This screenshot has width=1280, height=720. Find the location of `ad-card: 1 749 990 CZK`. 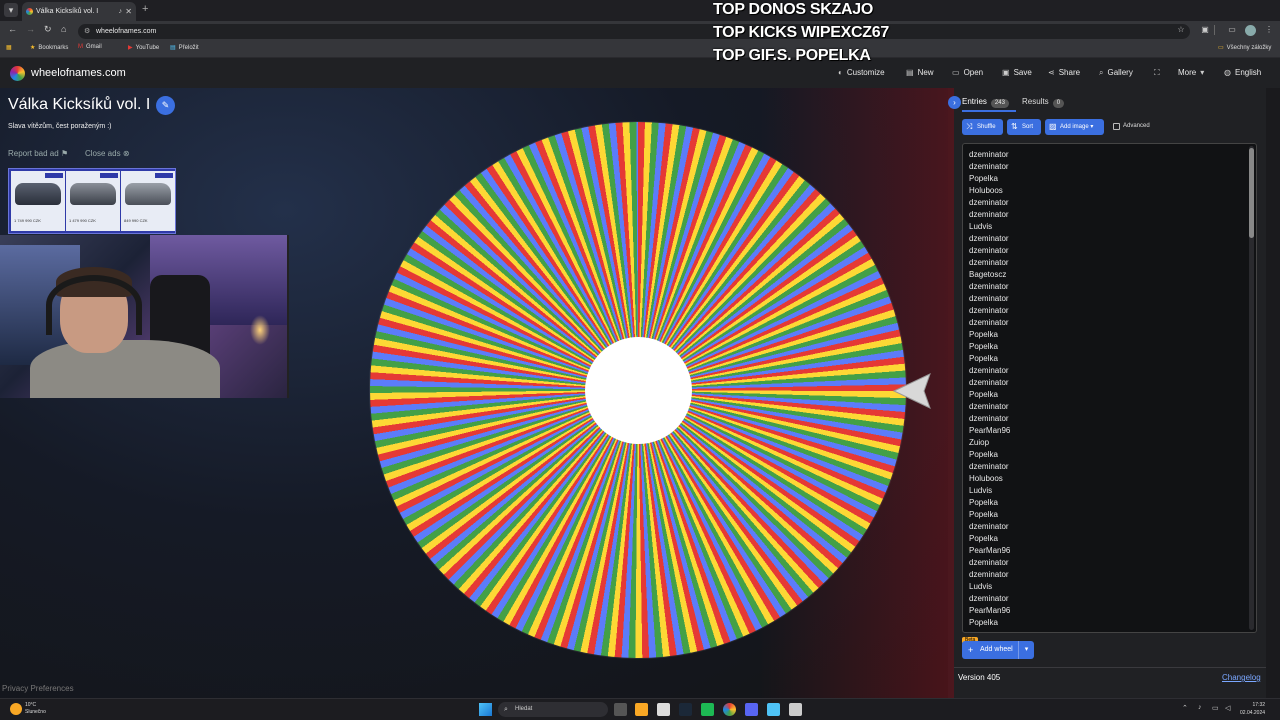

ad-card: 1 749 990 CZK is located at coordinates (38, 201).